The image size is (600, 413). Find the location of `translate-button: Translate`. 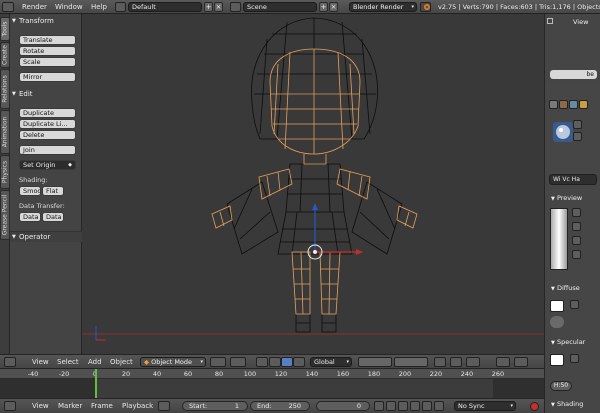

translate-button: Translate is located at coordinates (47, 40).